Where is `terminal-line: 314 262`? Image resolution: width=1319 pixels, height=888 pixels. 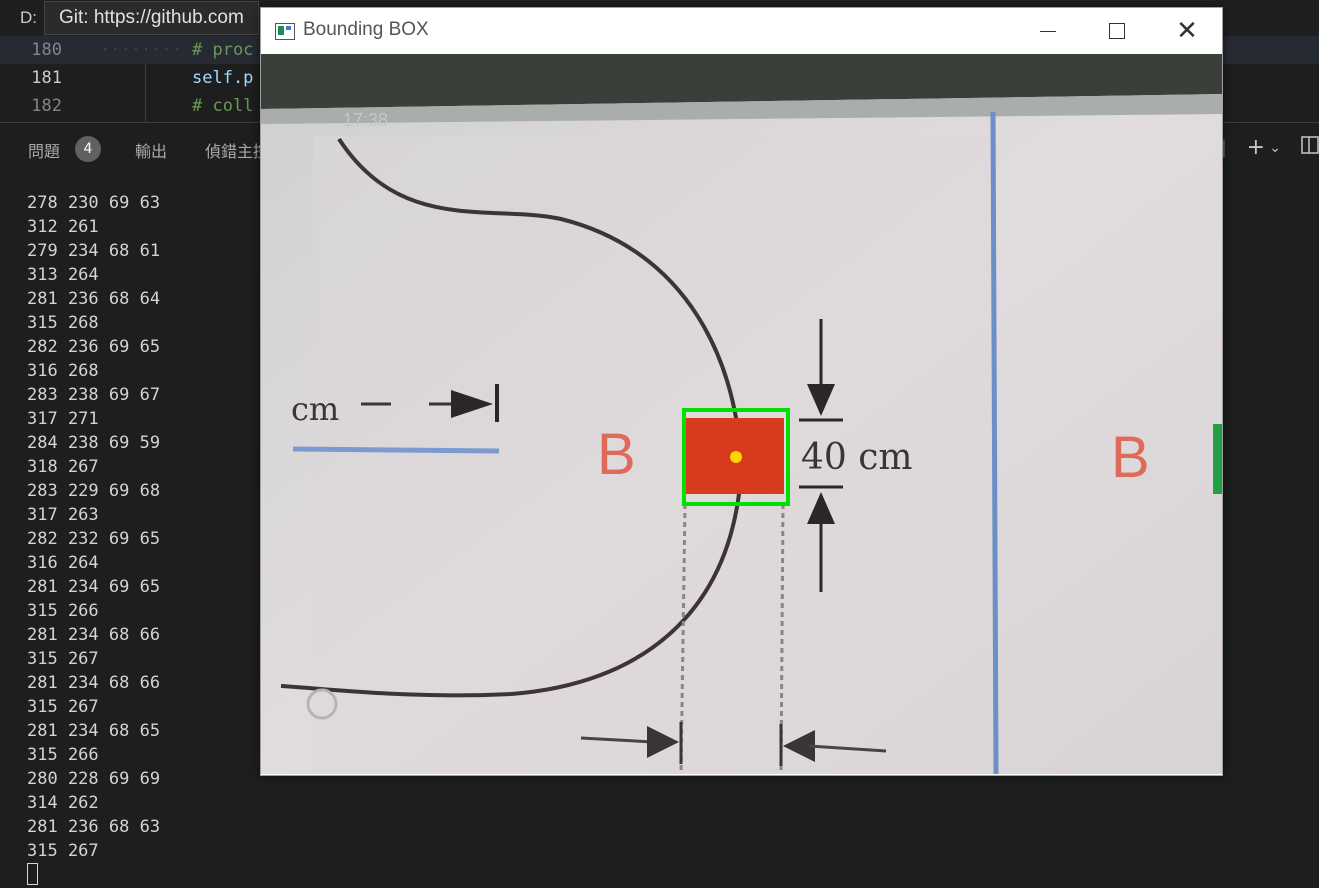 terminal-line: 314 262 is located at coordinates (63, 803).